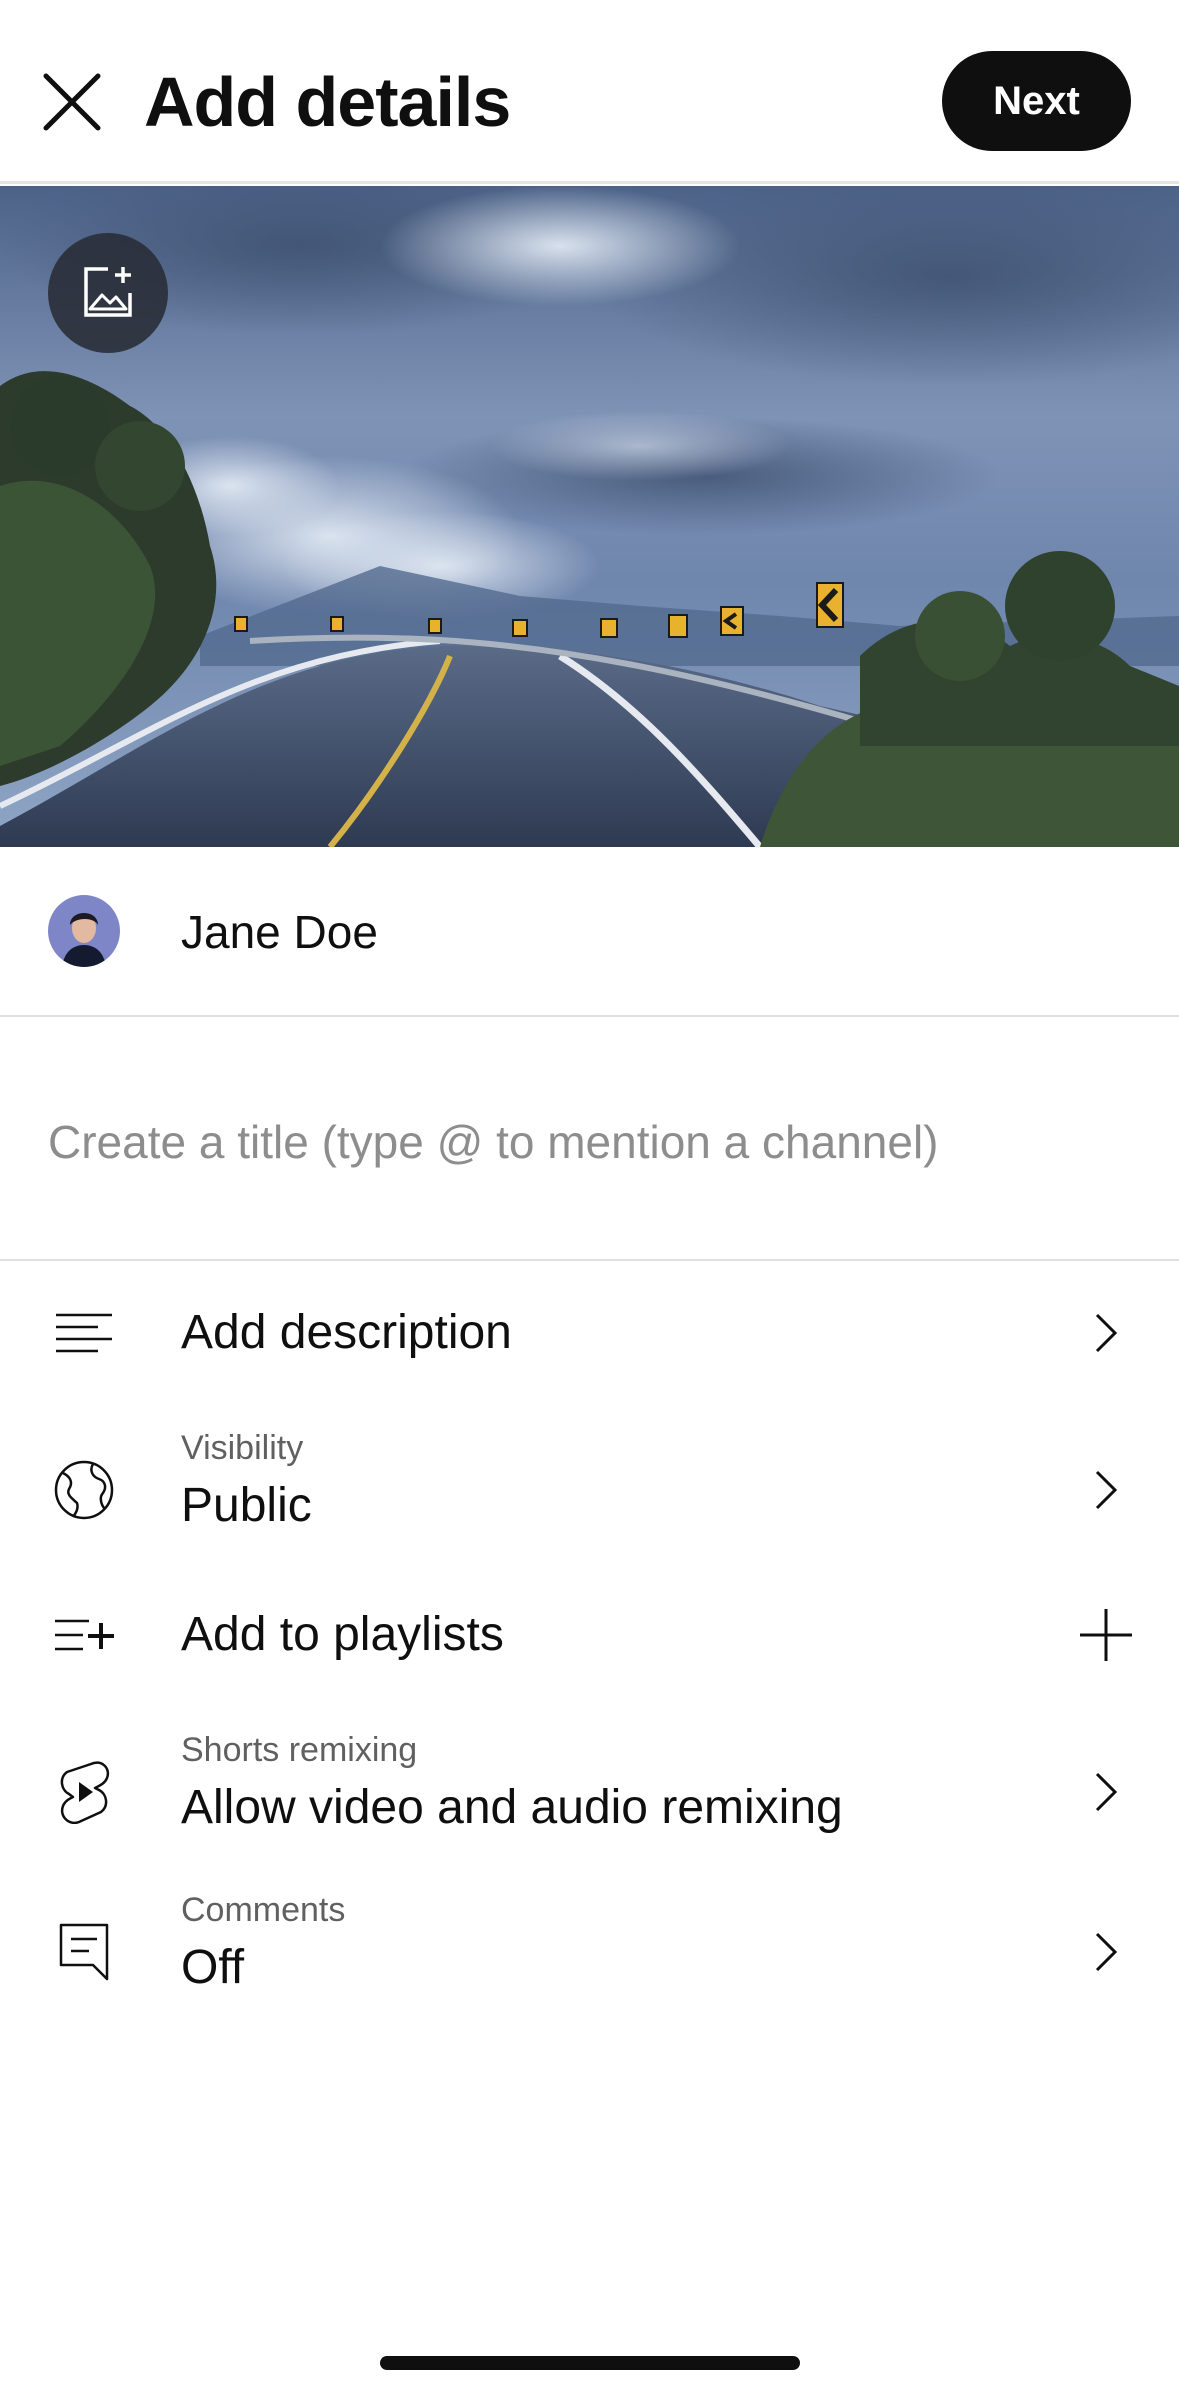 The height and width of the screenshot is (2396, 1179). Describe the element at coordinates (590, 2363) in the screenshot. I see `home-indicator` at that location.